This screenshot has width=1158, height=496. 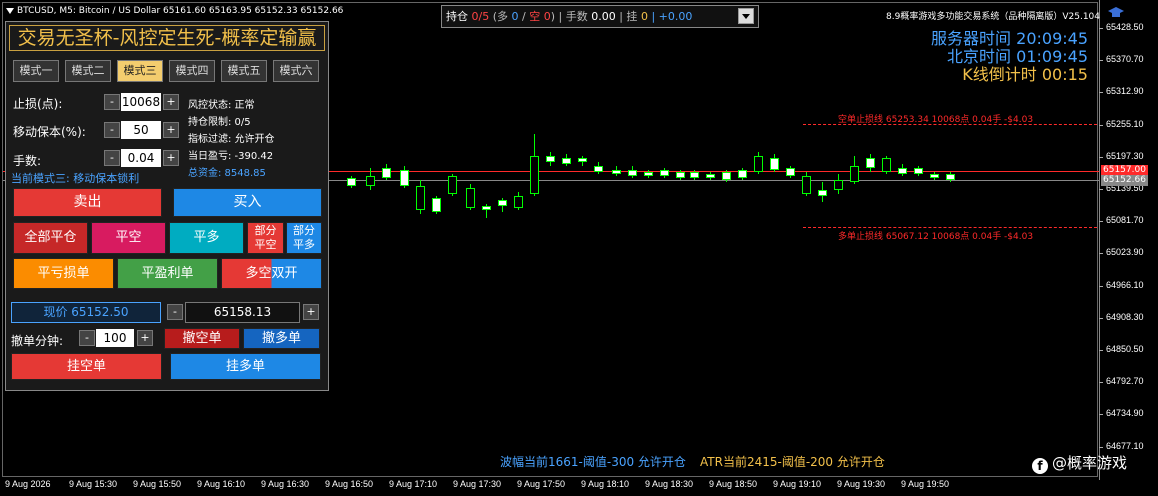 What do you see at coordinates (112, 158) in the screenshot?
I see `lots-decrement: -` at bounding box center [112, 158].